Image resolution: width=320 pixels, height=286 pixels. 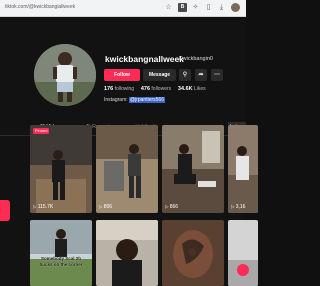 What do you see at coordinates (208, 7) in the screenshot?
I see `sidebar-icon: ▯` at bounding box center [208, 7].